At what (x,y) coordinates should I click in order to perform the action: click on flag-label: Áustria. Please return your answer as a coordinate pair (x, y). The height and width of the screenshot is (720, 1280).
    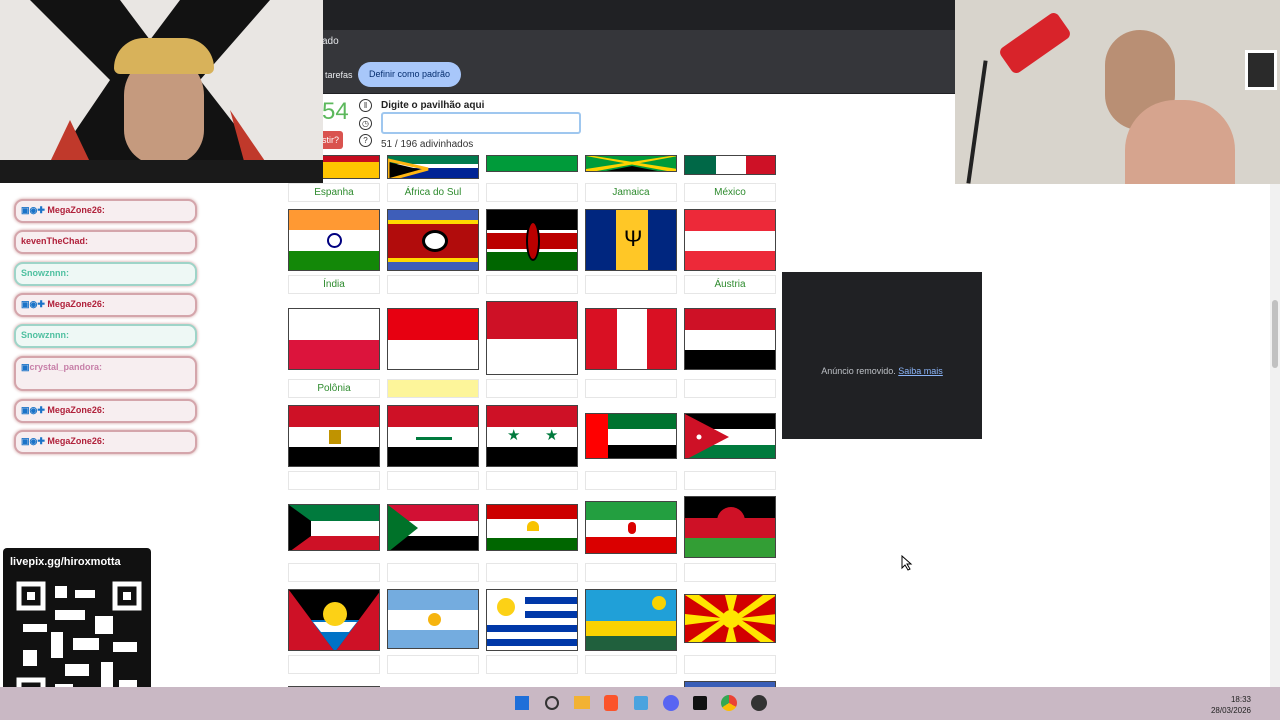
    Looking at the image, I should click on (730, 284).